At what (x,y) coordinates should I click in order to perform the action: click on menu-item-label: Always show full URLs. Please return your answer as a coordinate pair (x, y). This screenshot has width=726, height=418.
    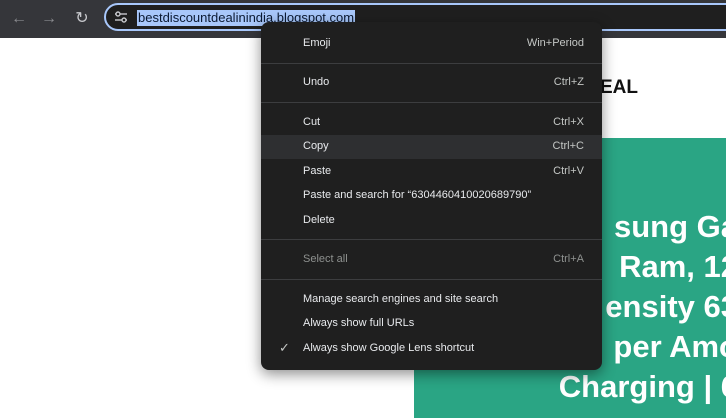
    Looking at the image, I should click on (359, 323).